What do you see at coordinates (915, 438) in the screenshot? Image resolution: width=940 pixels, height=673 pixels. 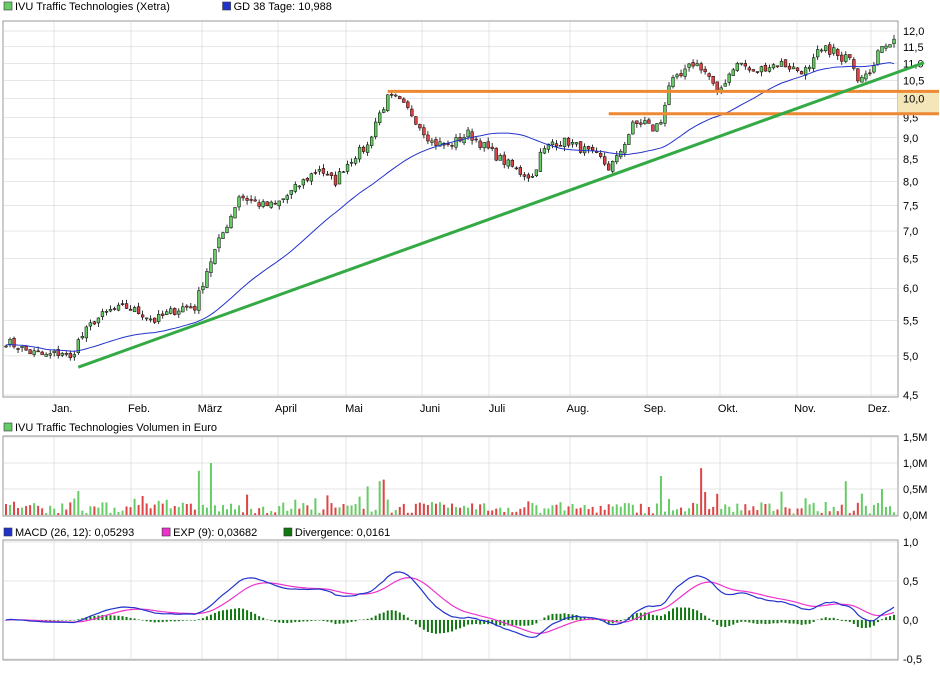 I see `volume-tick-label: 1,5M` at bounding box center [915, 438].